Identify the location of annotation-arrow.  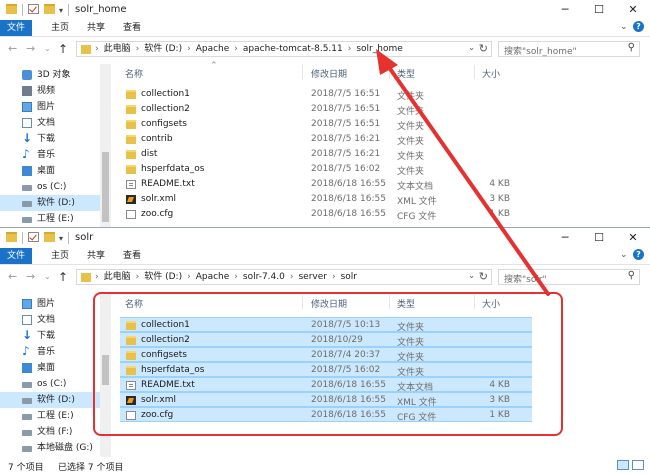
(463, 172).